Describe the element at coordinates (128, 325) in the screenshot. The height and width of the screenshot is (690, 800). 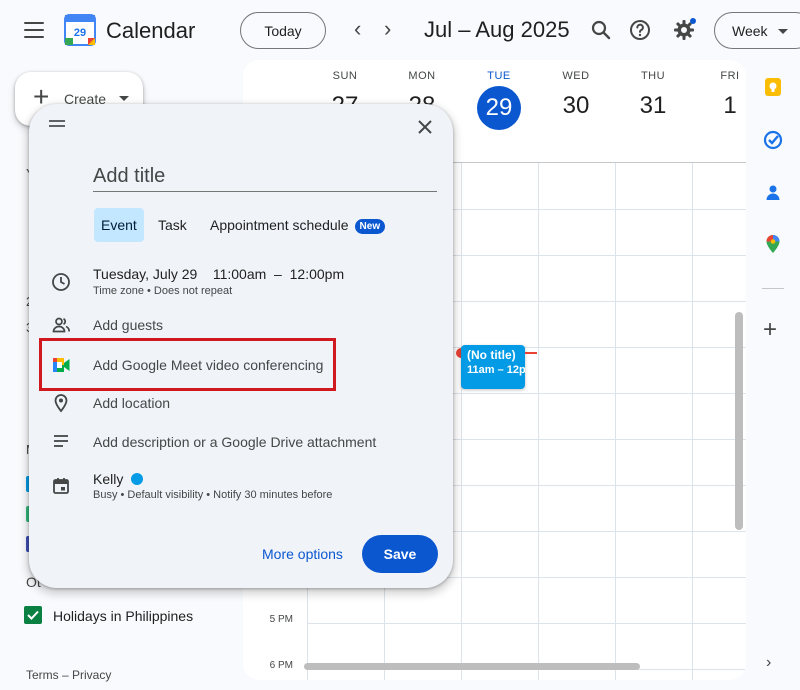
I see `add-guests-button: Add guests` at that location.